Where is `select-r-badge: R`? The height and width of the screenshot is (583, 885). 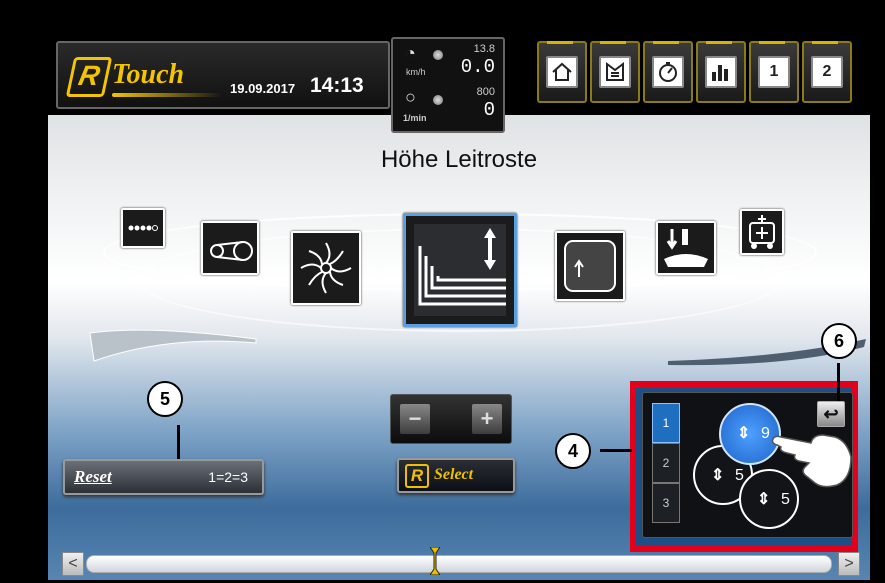
select-r-badge: R is located at coordinates (417, 476).